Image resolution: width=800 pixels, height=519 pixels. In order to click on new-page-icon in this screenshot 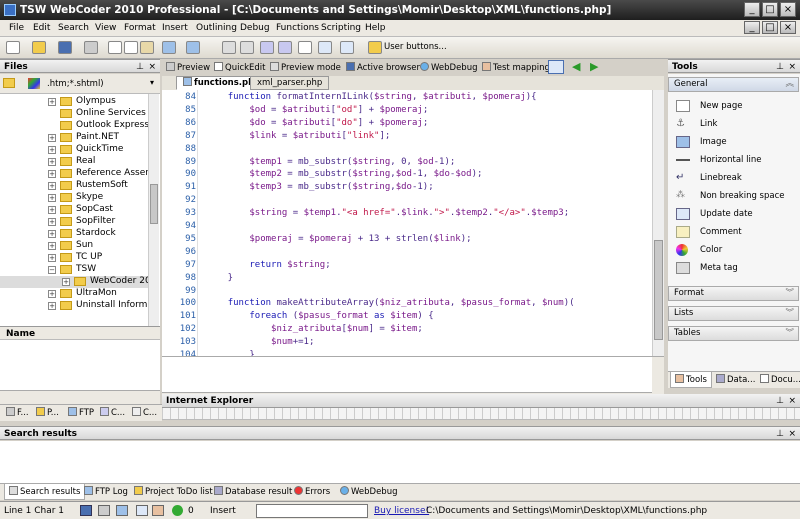, I will do `click(683, 106)`.